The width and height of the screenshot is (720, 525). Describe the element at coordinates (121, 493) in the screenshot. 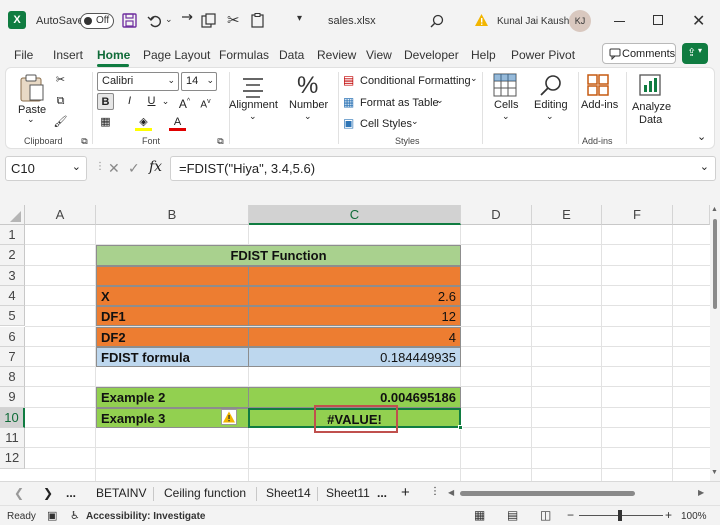

I see `sheet-tab-betainv: BETAINV` at that location.